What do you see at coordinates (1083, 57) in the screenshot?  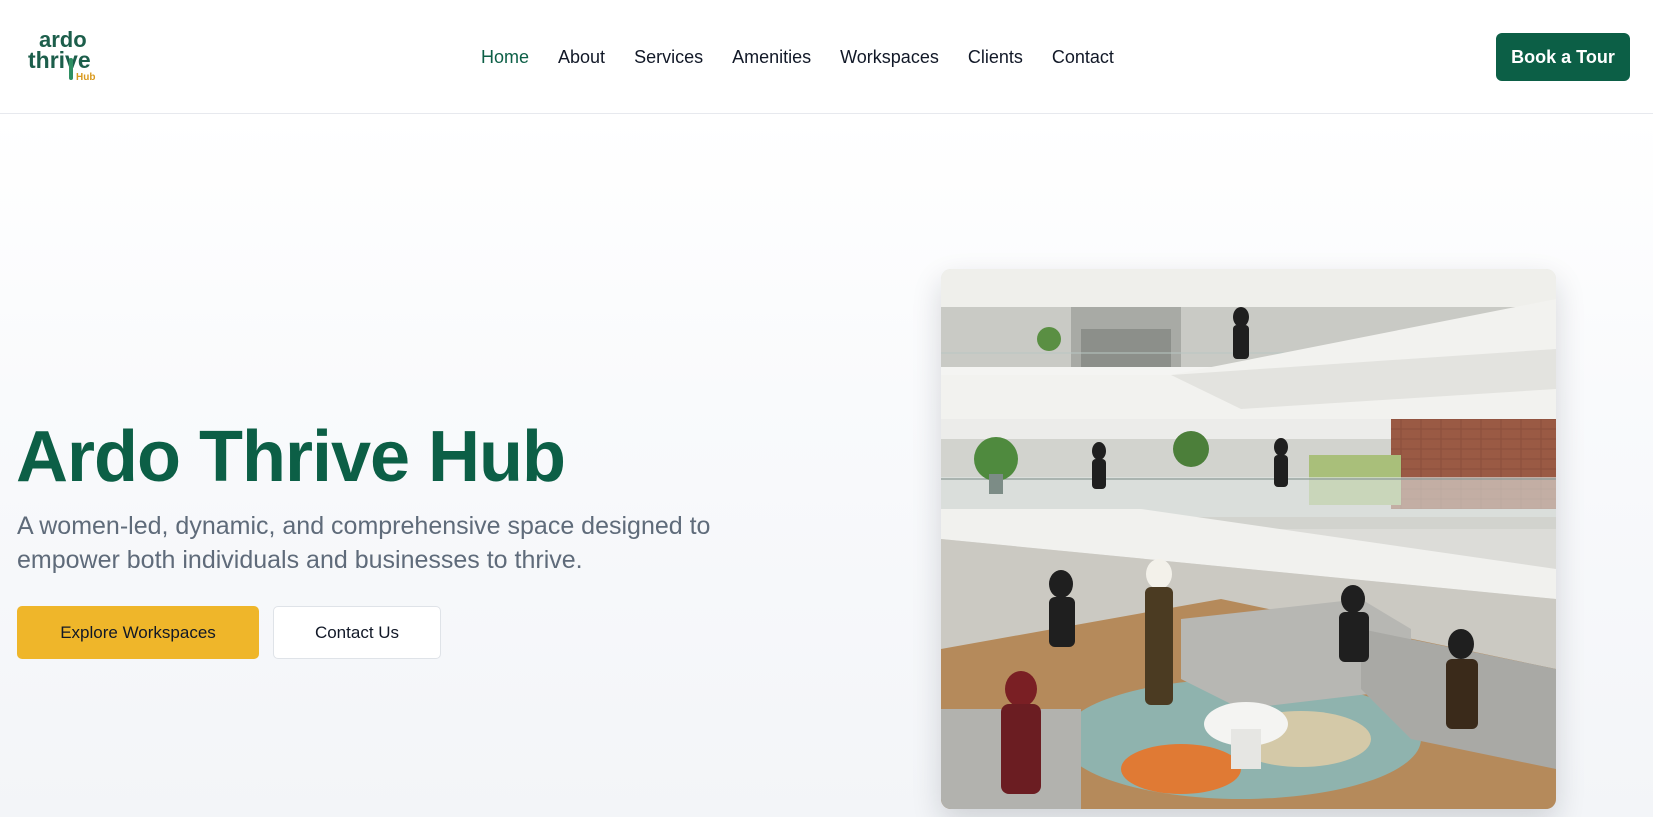 I see `nav-item-contact: Contact` at bounding box center [1083, 57].